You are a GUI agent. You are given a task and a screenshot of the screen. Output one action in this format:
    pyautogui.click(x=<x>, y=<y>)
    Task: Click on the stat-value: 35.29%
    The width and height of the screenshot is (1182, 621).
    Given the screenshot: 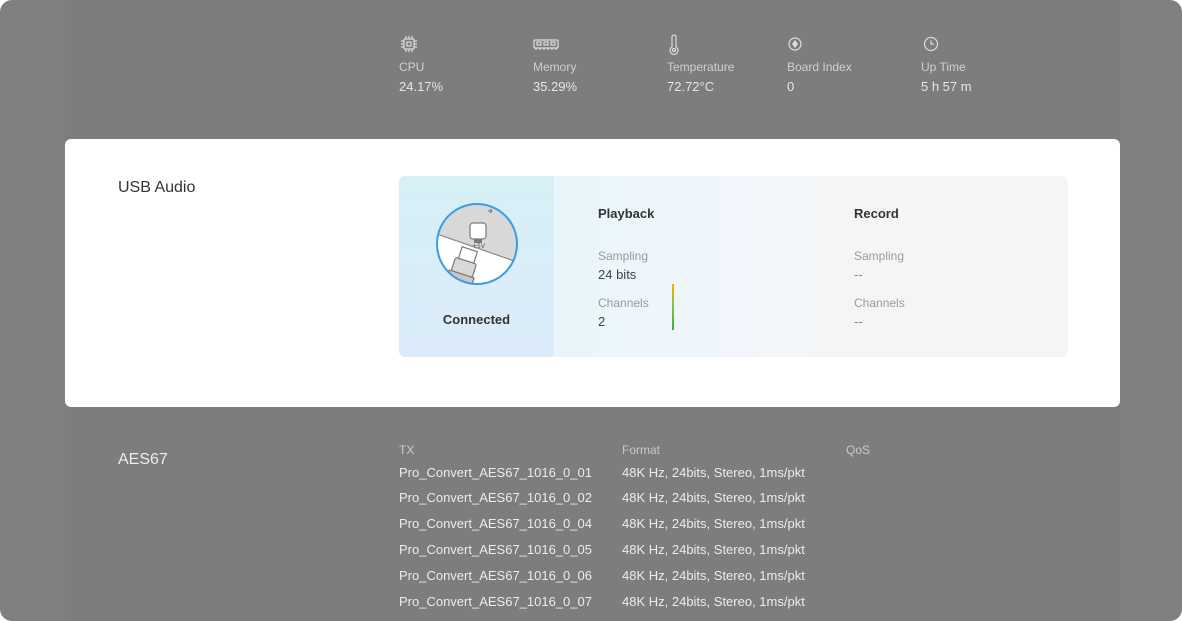 What is the action you would take?
    pyautogui.click(x=555, y=86)
    